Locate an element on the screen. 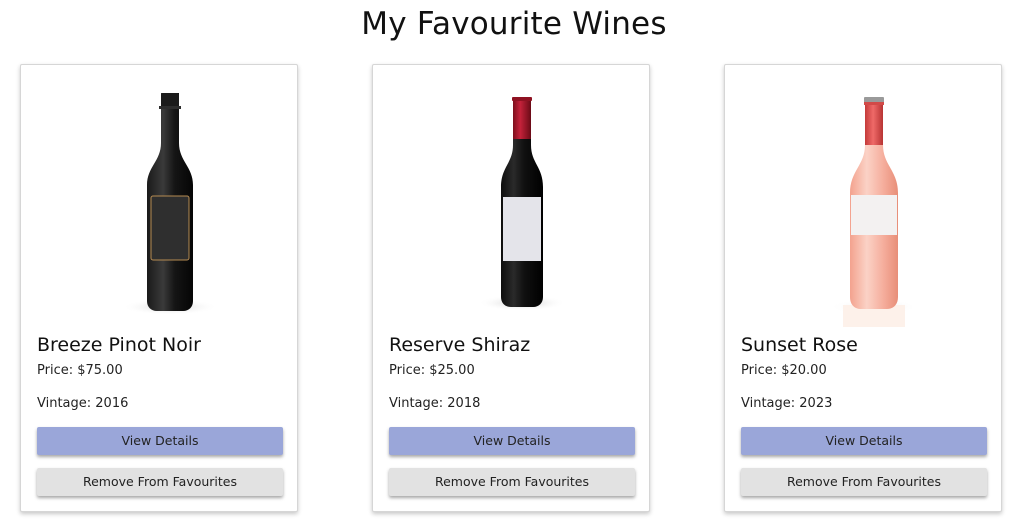 This screenshot has width=1028, height=525. wine-vintage: Vintage: 2016 is located at coordinates (83, 403).